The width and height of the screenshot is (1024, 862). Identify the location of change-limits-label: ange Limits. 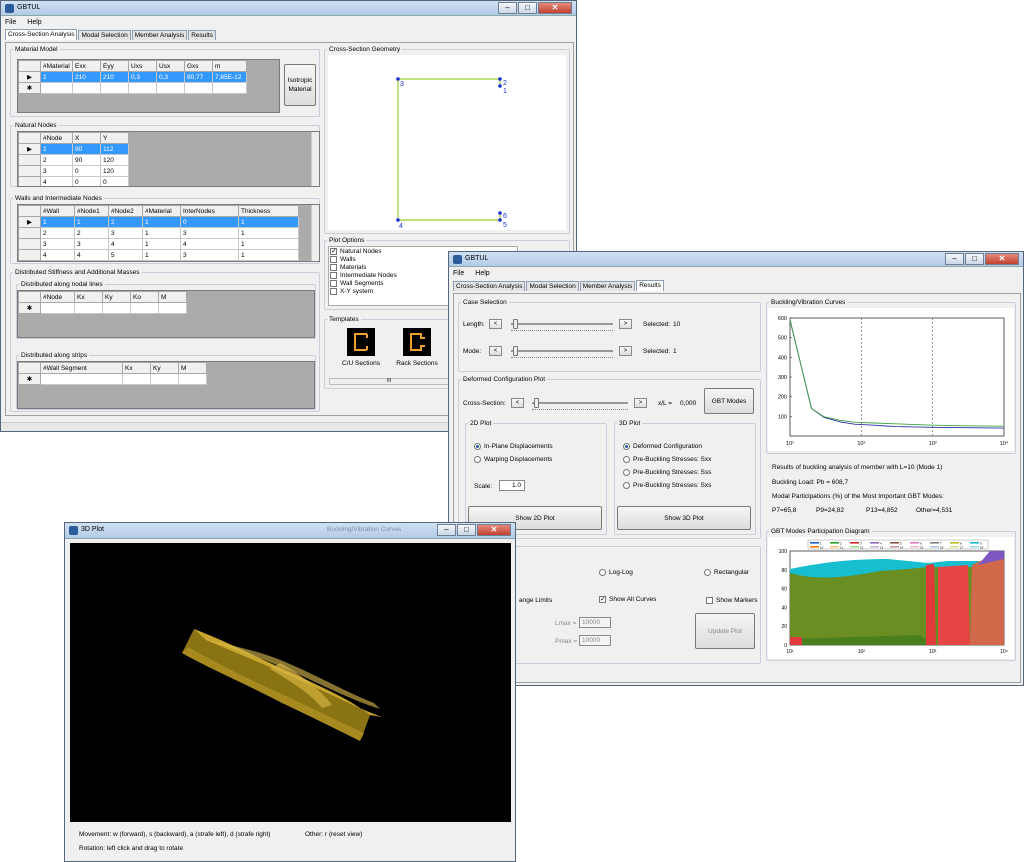
(535, 601).